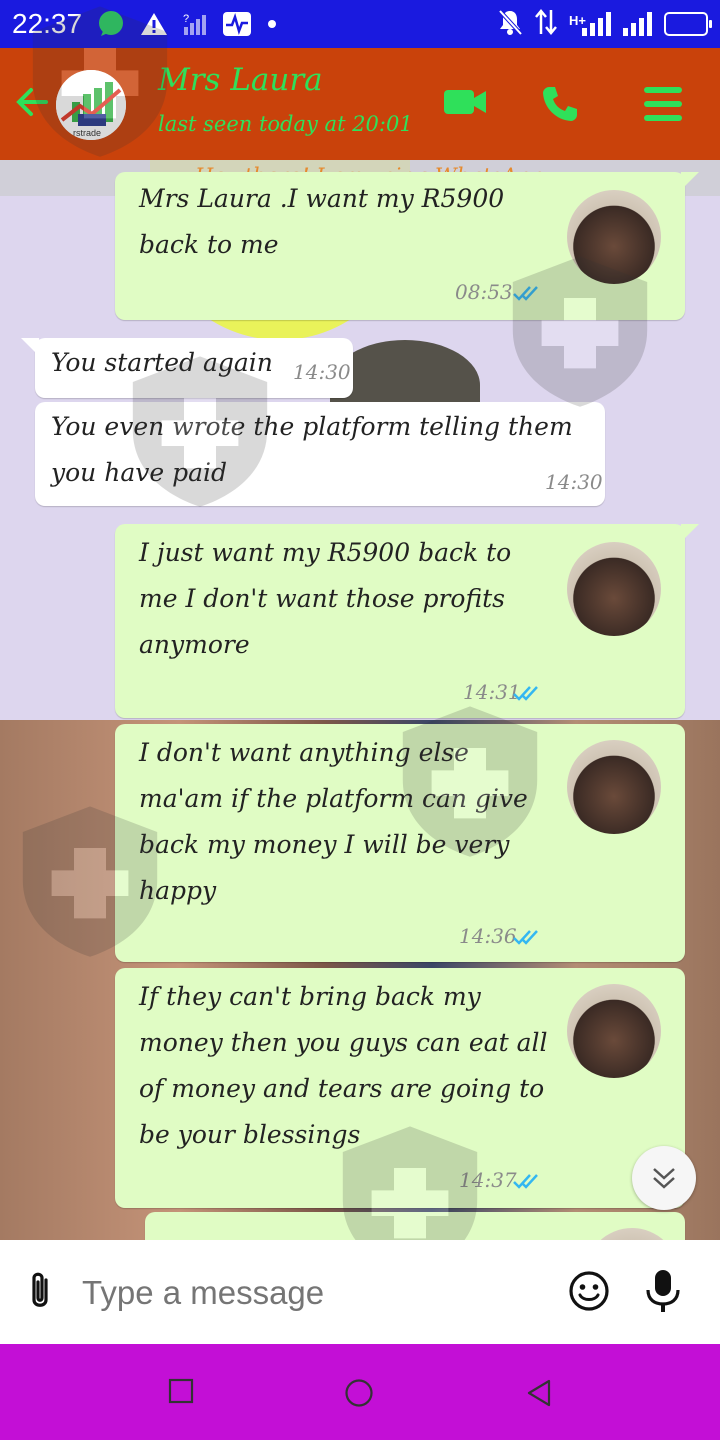 The width and height of the screenshot is (720, 1440). I want to click on home-icon, so click(359, 1395).